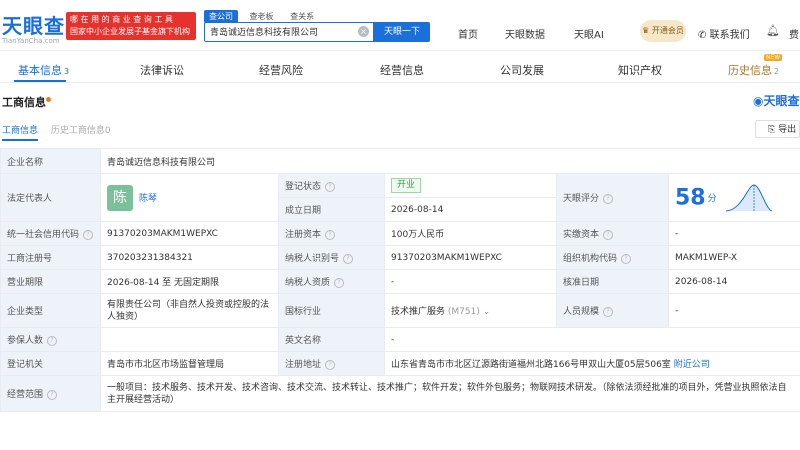 The image size is (800, 450). I want to click on reg-no-value: 370203231384321, so click(189, 257).